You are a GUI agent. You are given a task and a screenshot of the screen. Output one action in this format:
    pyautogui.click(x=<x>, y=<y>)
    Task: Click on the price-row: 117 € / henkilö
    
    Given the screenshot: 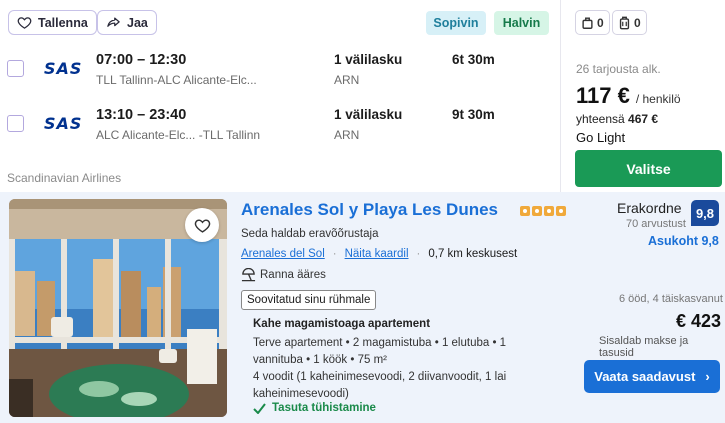 What is the action you would take?
    pyautogui.click(x=628, y=96)
    